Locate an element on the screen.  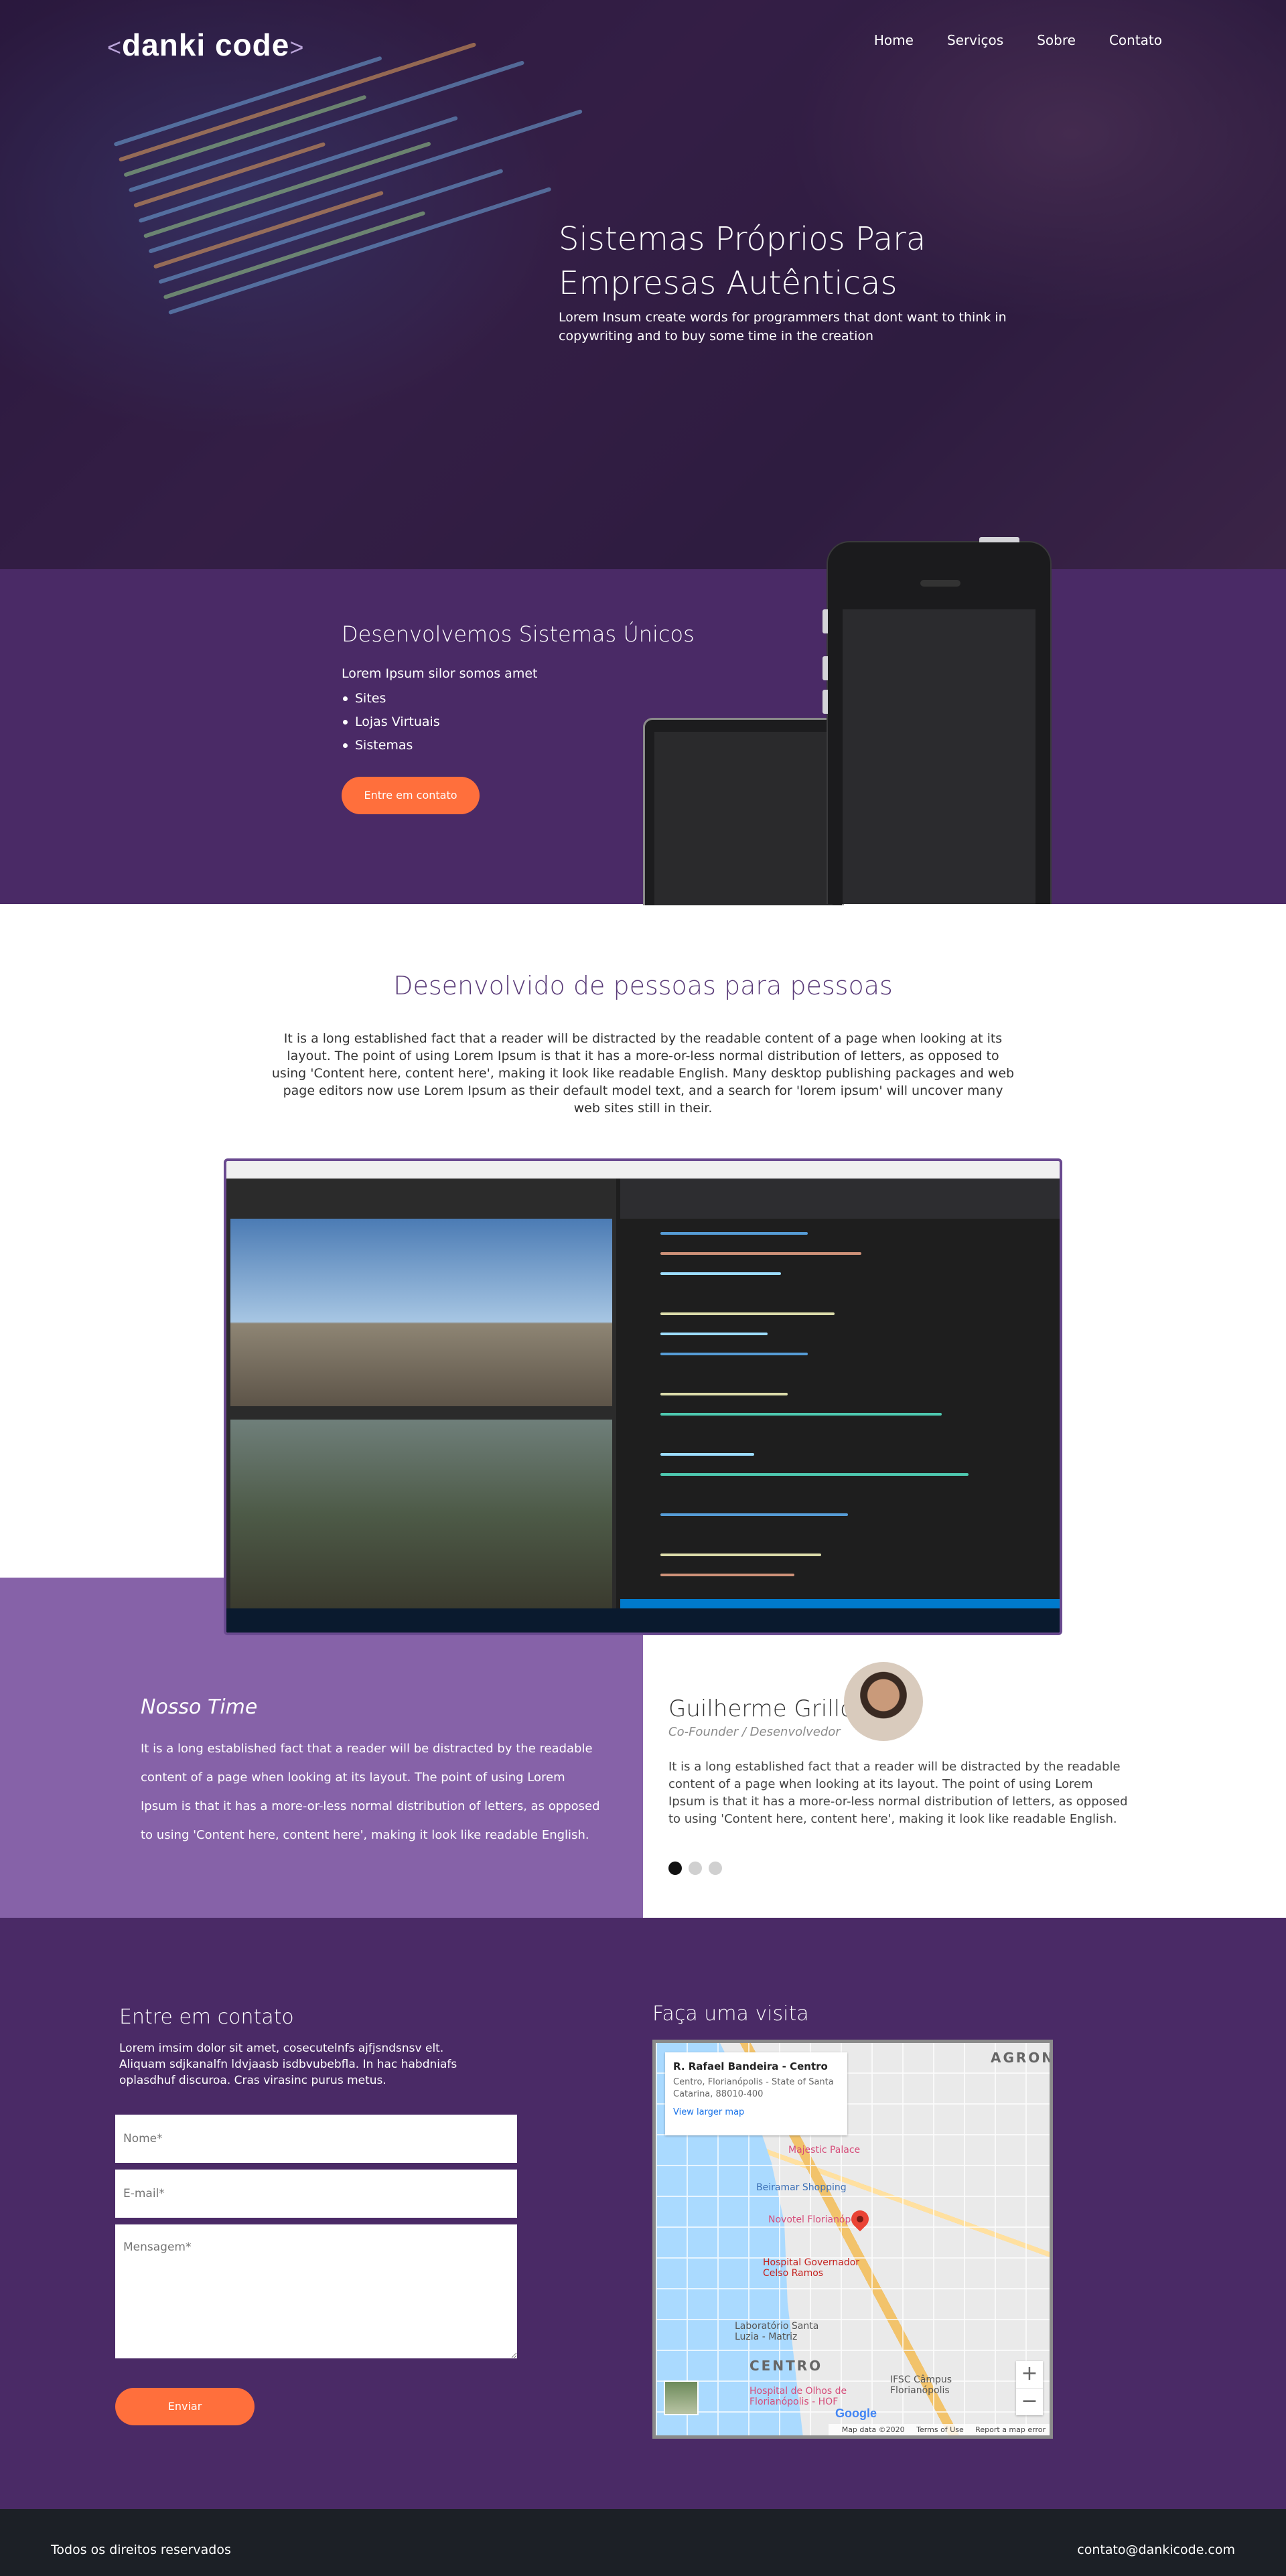
map-larger-link: View larger map is located at coordinates (756, 2112).